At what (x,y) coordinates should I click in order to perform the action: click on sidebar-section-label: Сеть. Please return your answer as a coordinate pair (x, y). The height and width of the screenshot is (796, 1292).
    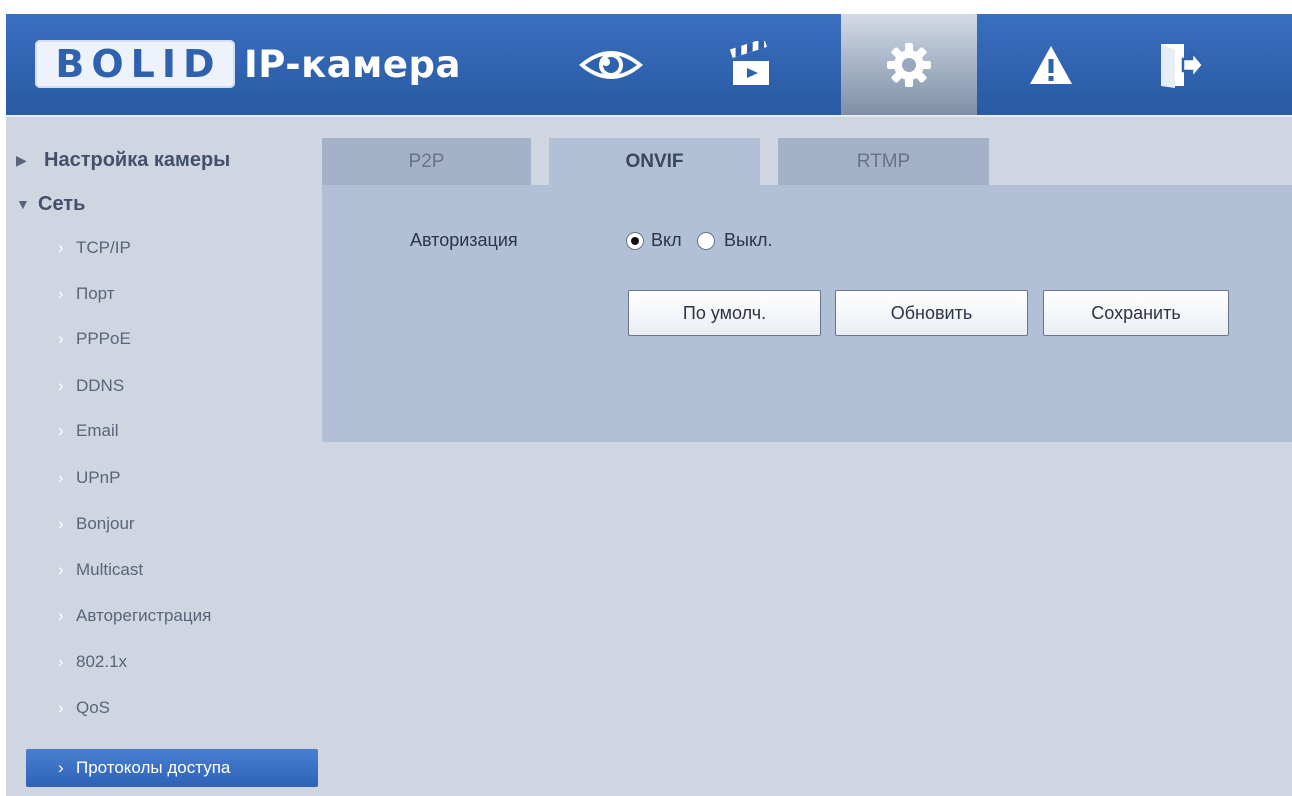
    Looking at the image, I should click on (62, 204).